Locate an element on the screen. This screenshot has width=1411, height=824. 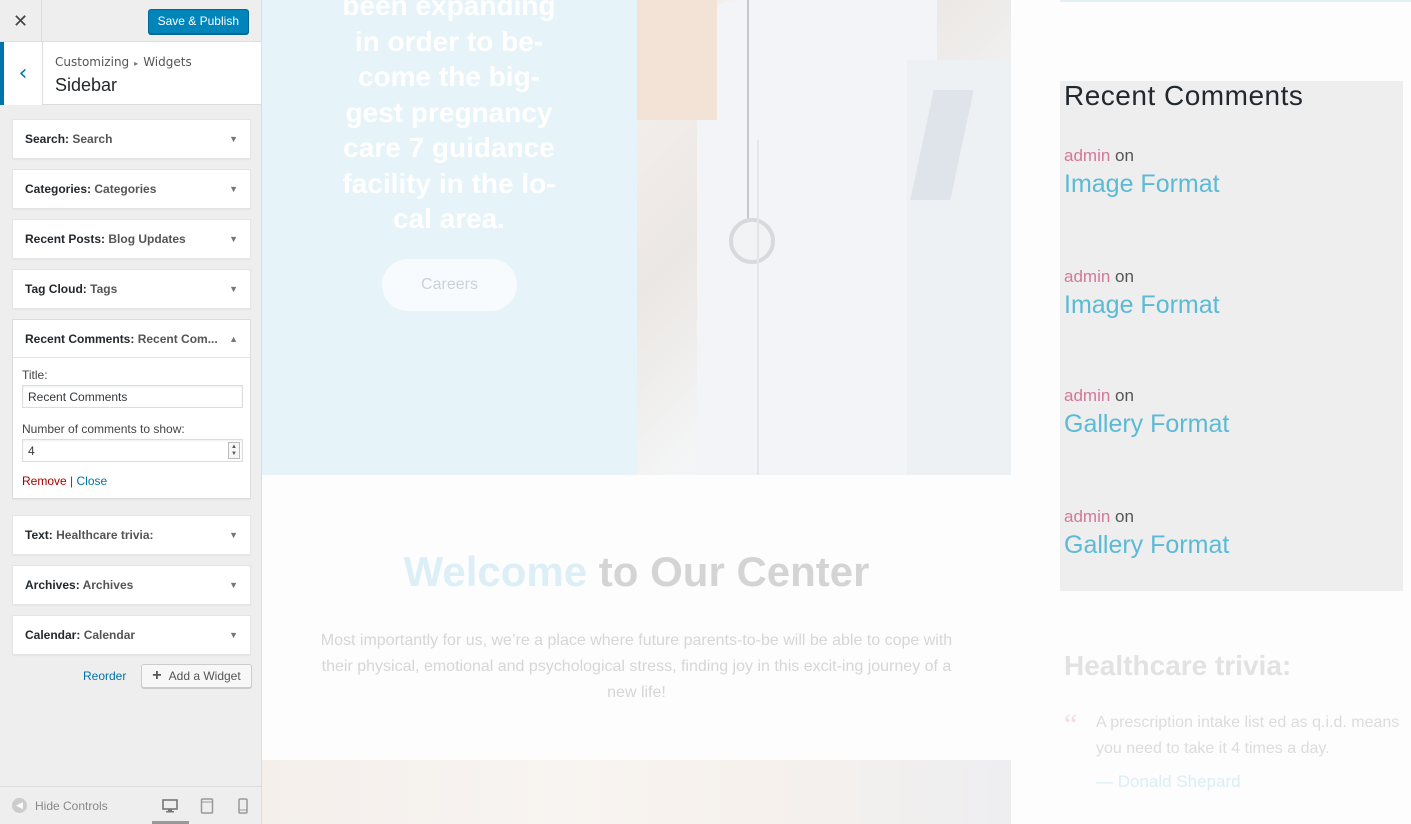
widget-recent-posts: Recent Posts: Blog Updates ▼ is located at coordinates (131, 239).